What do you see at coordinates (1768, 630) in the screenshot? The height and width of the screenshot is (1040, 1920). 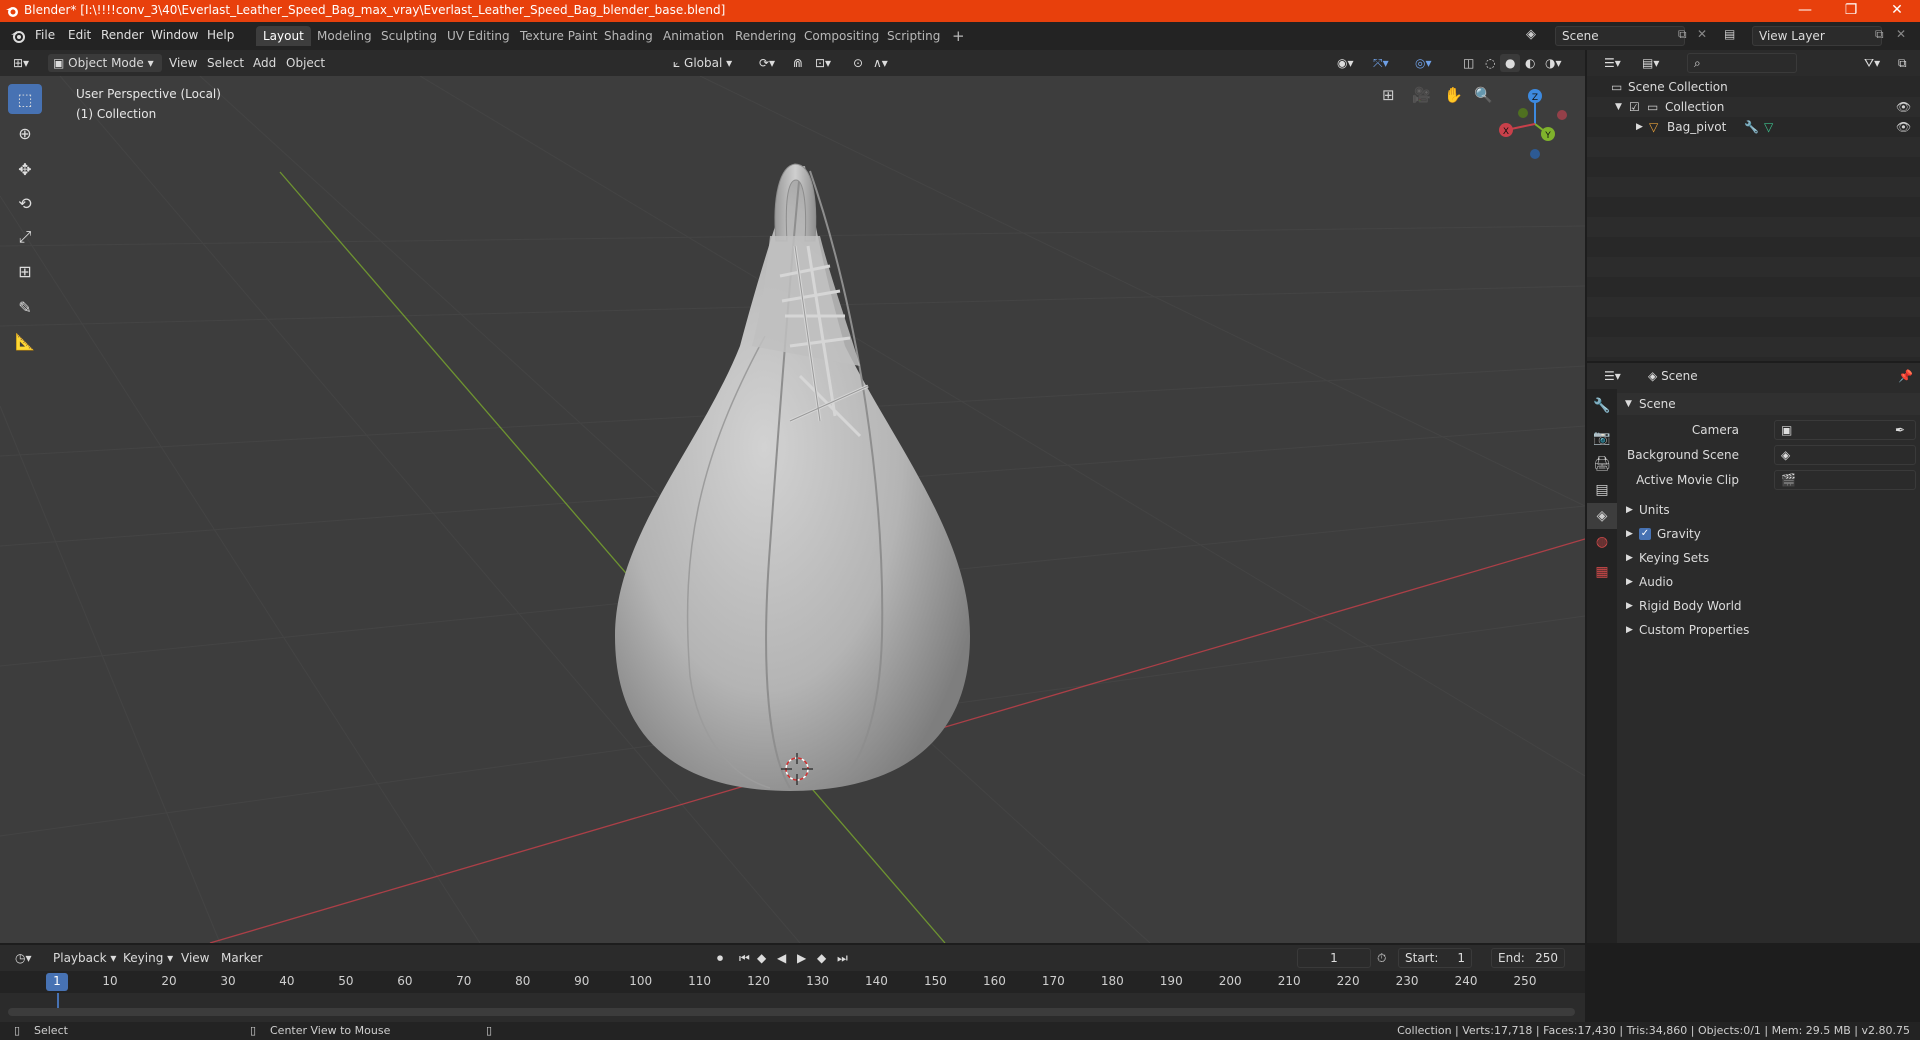 I see `panel-header-custom-properties: ▶ Custom Properties` at bounding box center [1768, 630].